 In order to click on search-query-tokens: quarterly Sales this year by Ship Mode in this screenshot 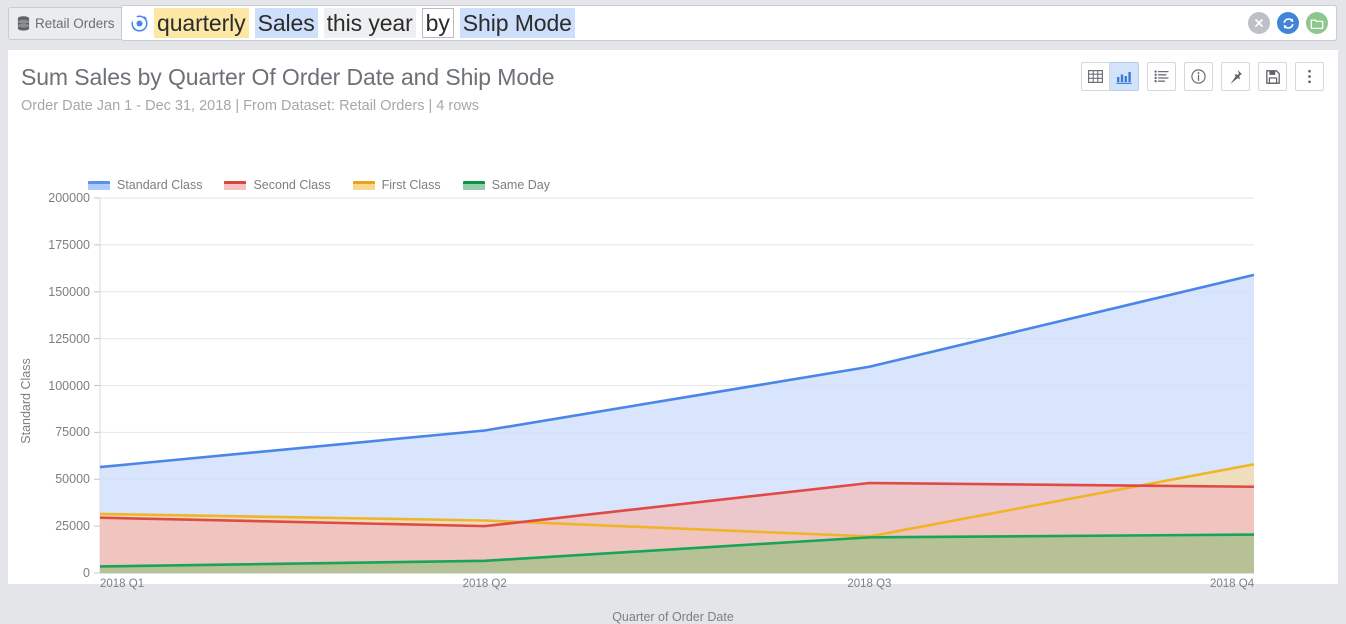, I will do `click(364, 23)`.